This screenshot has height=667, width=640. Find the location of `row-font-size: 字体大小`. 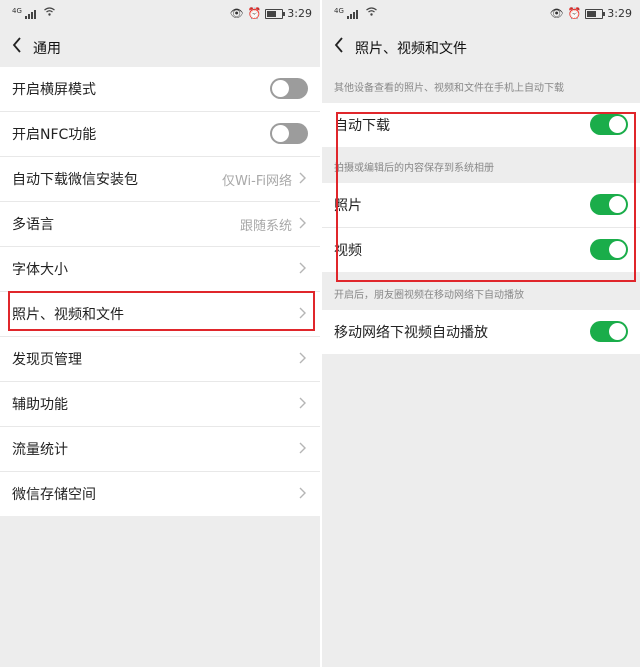

row-font-size: 字体大小 is located at coordinates (160, 269).